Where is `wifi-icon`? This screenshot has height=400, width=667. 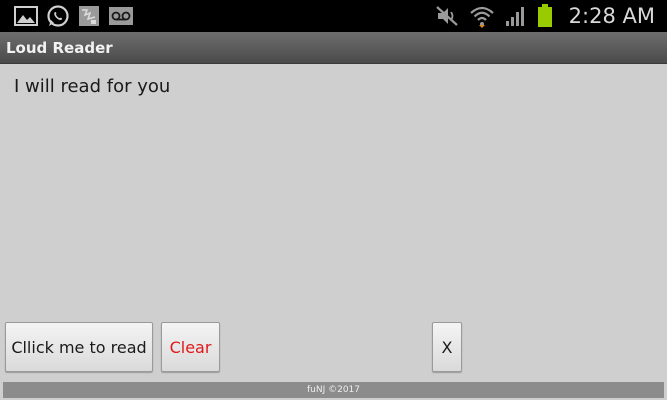 wifi-icon is located at coordinates (481, 17).